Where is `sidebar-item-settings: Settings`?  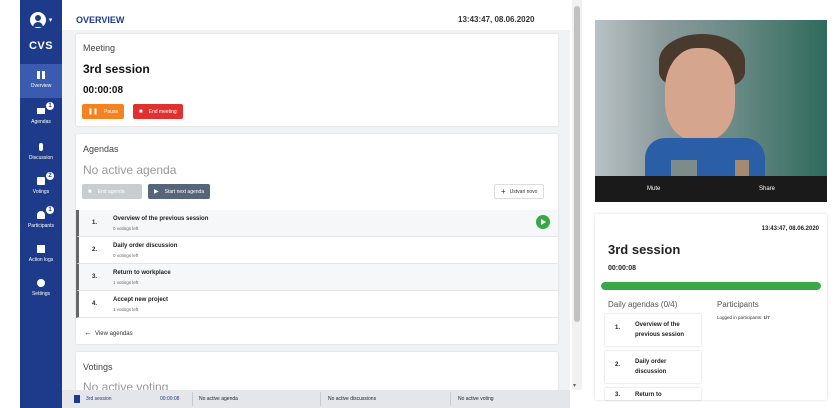 sidebar-item-settings: Settings is located at coordinates (41, 288).